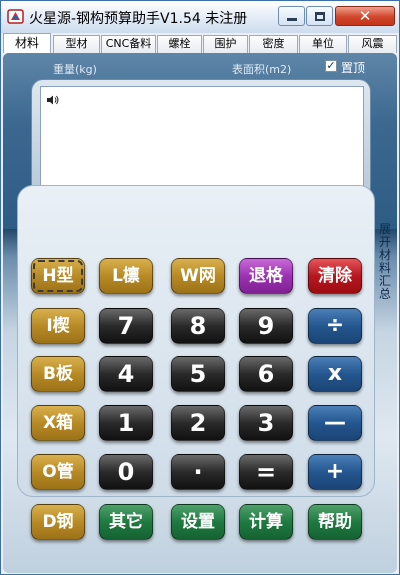  Describe the element at coordinates (126, 423) in the screenshot. I see `key-1: 1` at that location.